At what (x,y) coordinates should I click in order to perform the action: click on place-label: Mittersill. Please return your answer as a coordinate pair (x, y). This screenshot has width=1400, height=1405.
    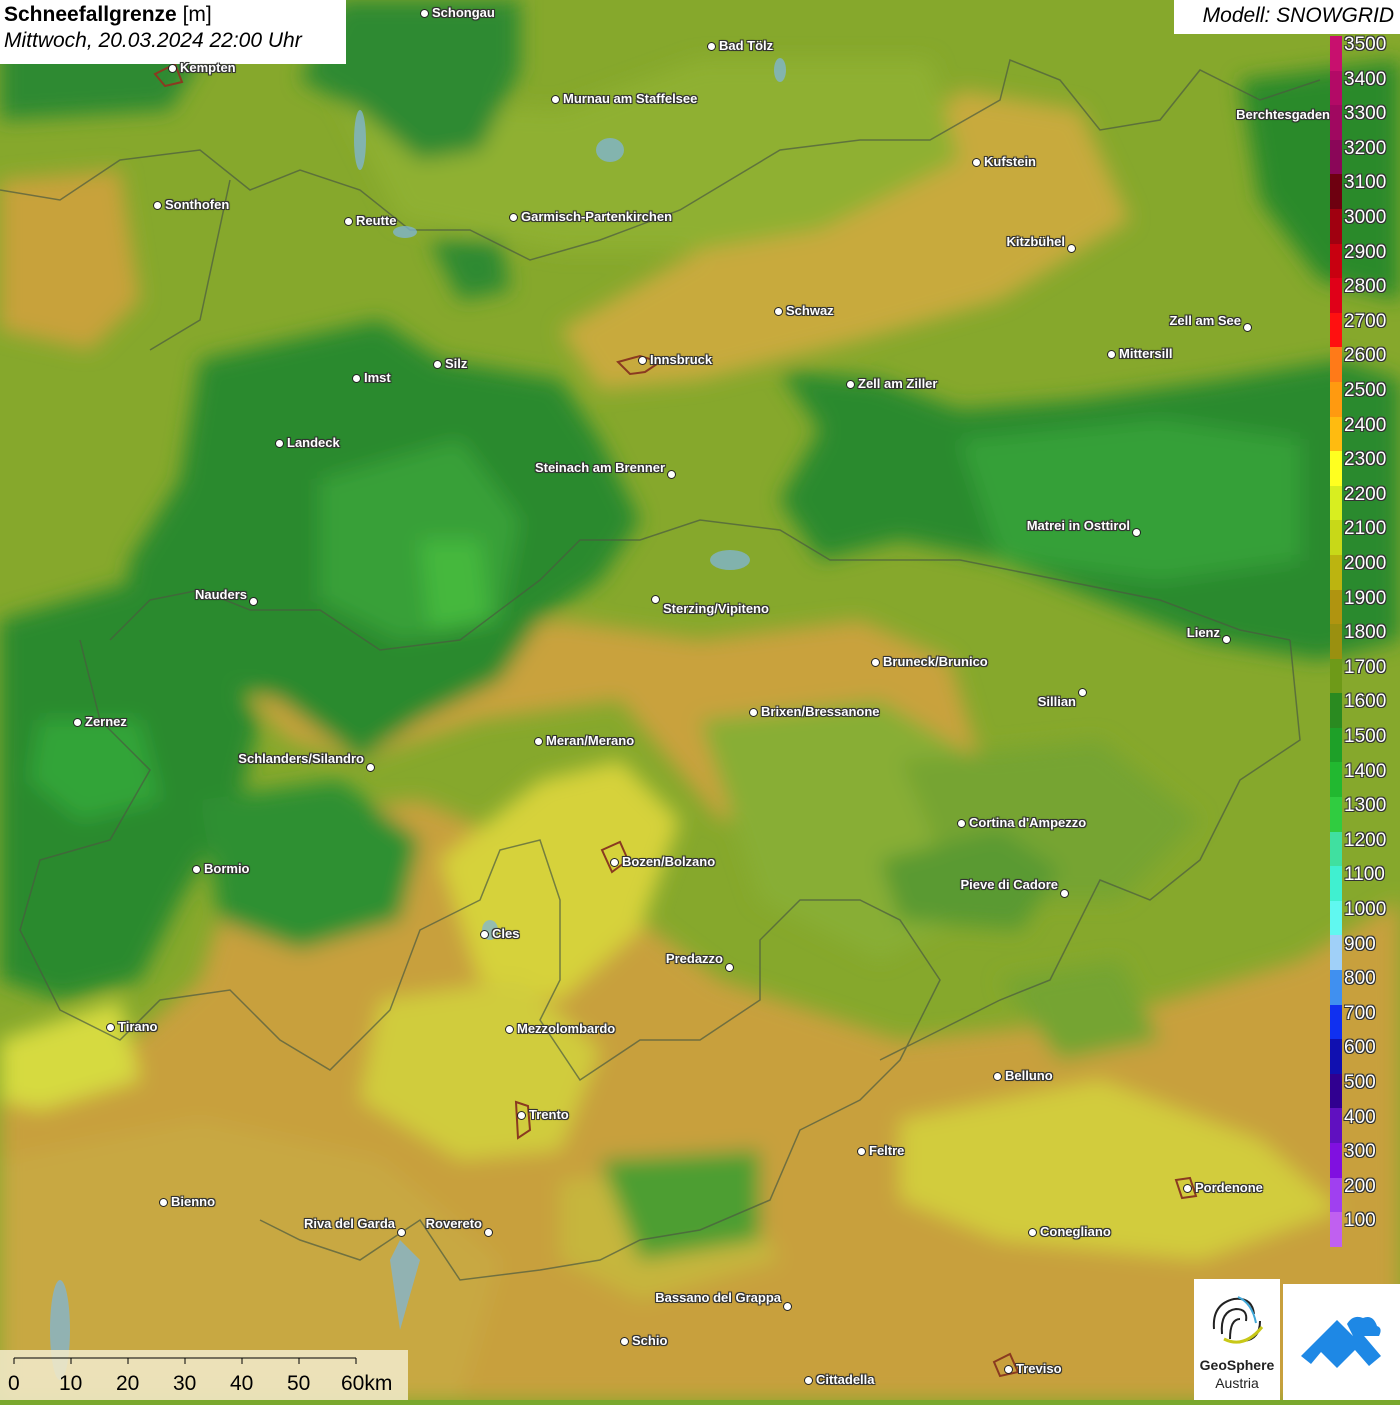
    Looking at the image, I should click on (1145, 353).